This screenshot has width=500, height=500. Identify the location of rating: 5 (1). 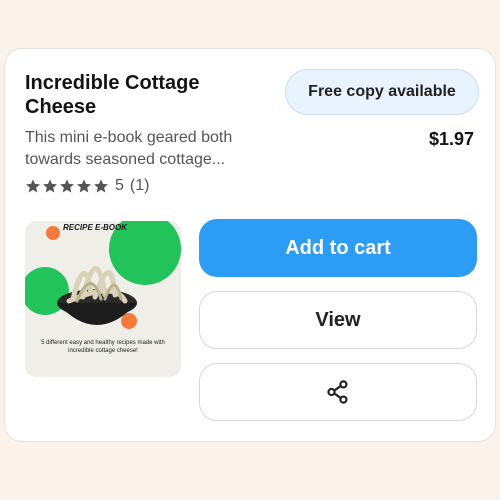
(87, 186).